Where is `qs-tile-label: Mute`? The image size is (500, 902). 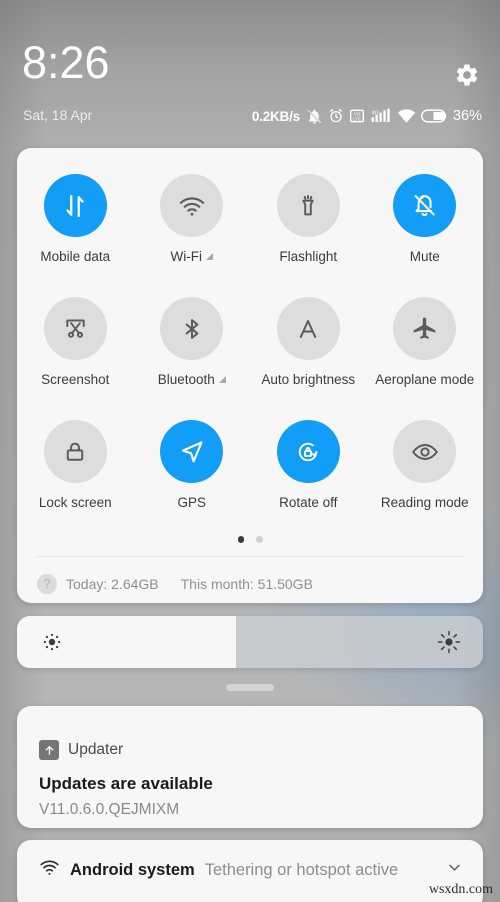 qs-tile-label: Mute is located at coordinates (425, 256).